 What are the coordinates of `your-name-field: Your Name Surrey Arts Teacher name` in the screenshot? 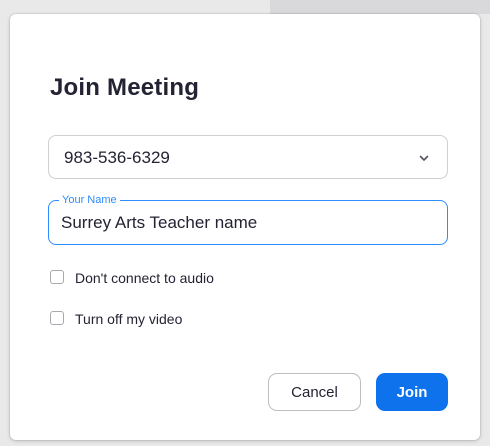 It's located at (248, 219).